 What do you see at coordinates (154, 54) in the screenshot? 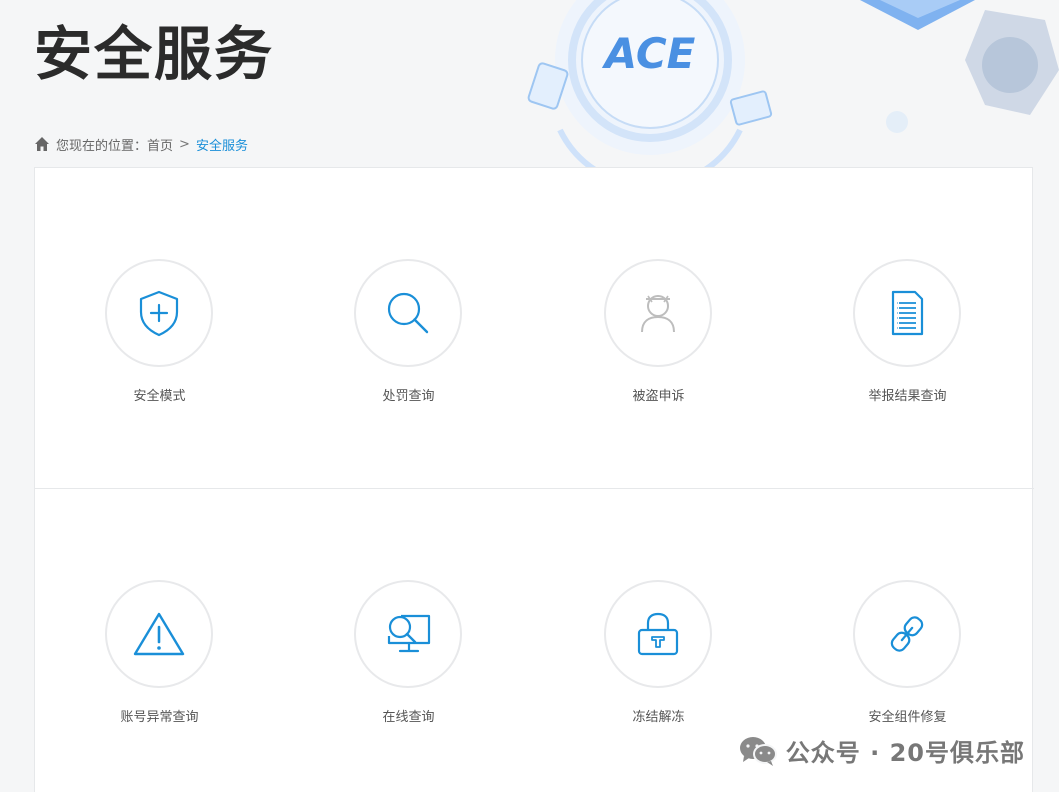
I see `page-title: 安全服务` at bounding box center [154, 54].